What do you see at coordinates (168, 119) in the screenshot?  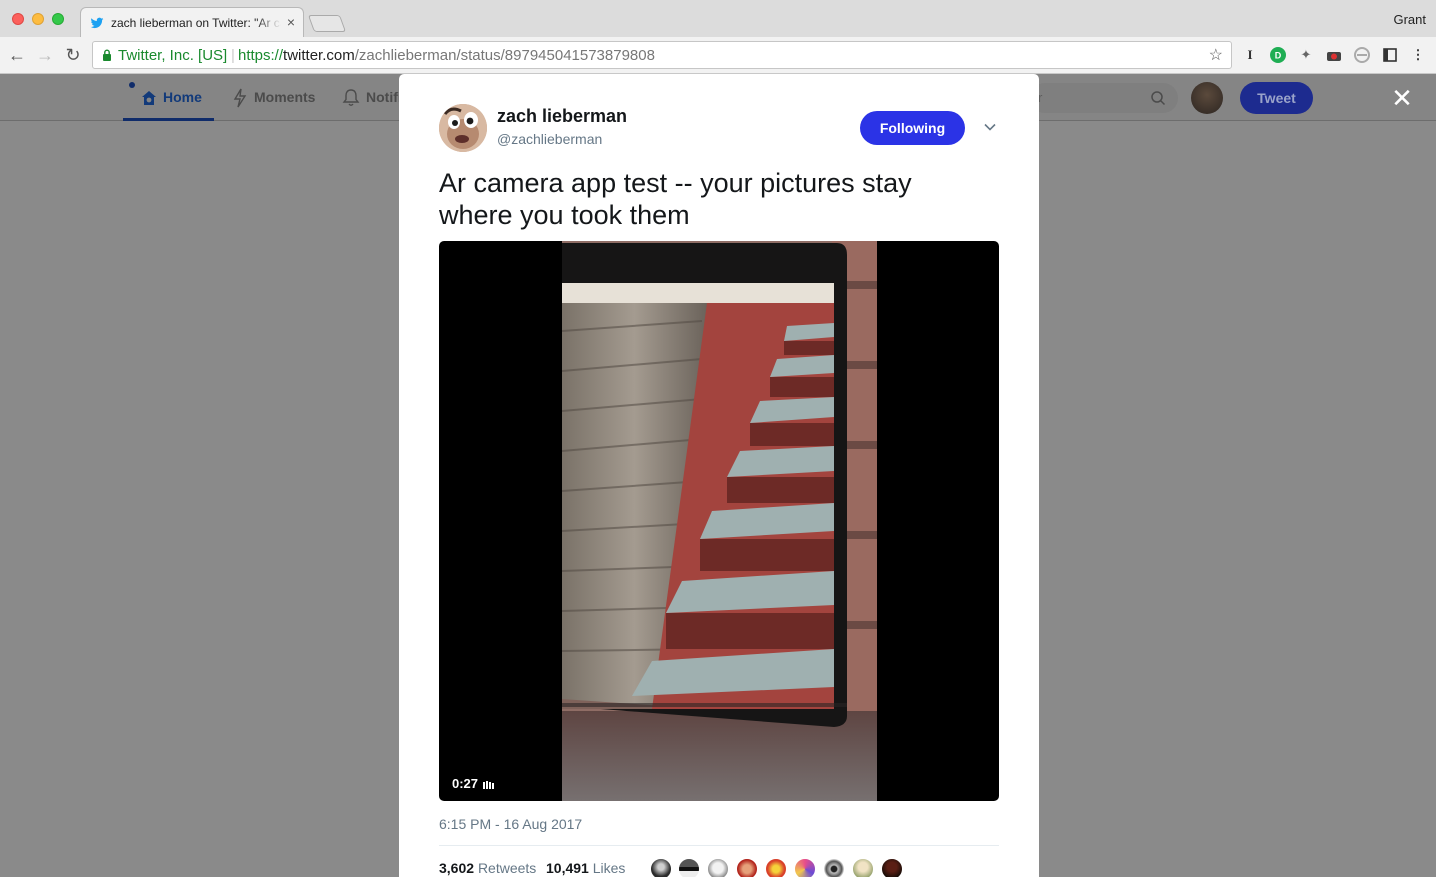 I see `home-active-underline` at bounding box center [168, 119].